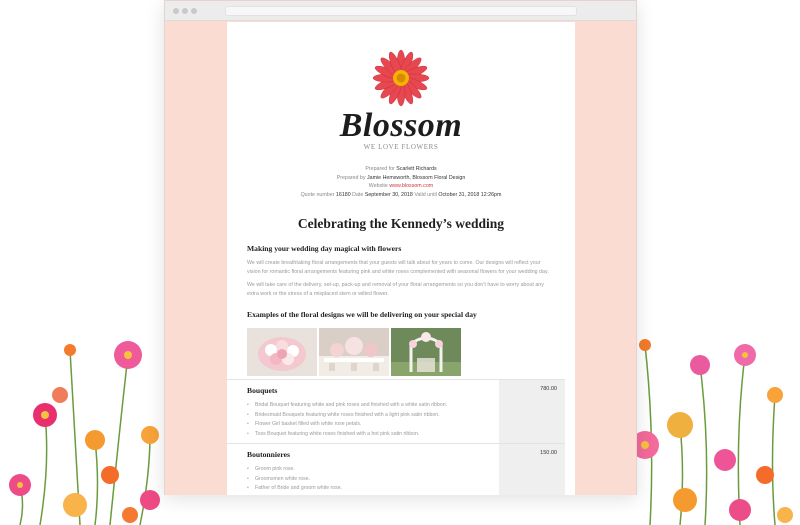  I want to click on table-centerpiece-photo, so click(354, 352).